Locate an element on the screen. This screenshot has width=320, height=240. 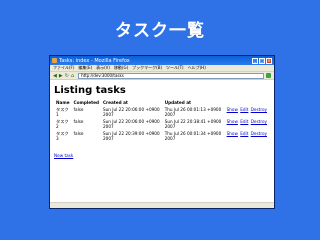
slide-title: タスク一覧 is located at coordinates (160, 31).